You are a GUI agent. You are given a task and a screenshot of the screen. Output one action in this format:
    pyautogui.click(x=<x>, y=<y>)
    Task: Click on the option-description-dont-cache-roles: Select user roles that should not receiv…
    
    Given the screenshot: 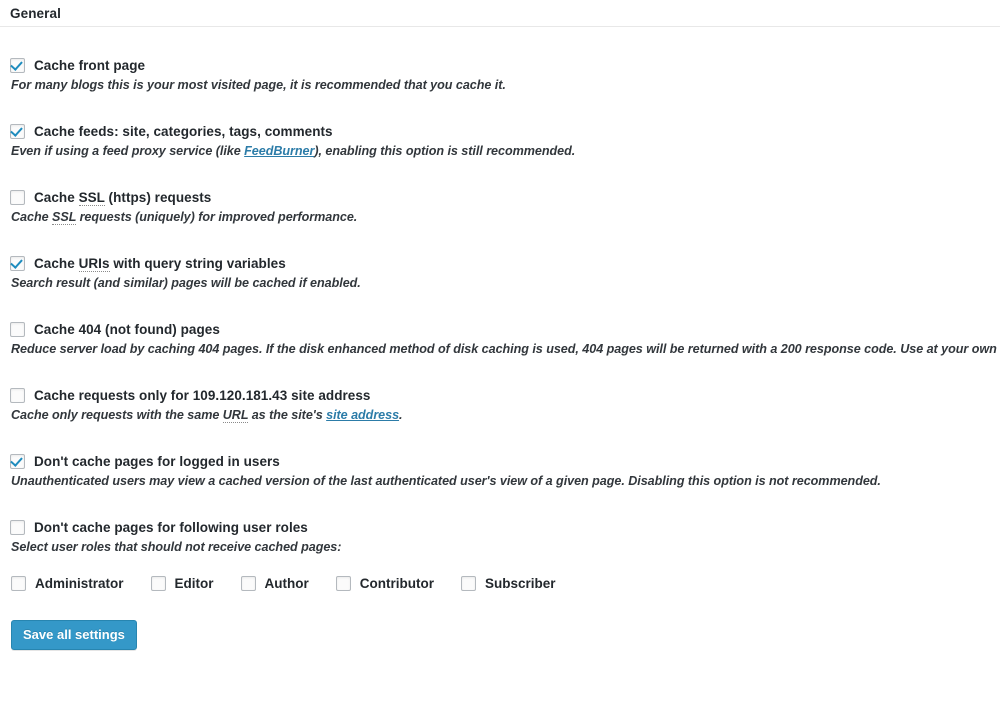 What is the action you would take?
    pyautogui.click(x=176, y=547)
    